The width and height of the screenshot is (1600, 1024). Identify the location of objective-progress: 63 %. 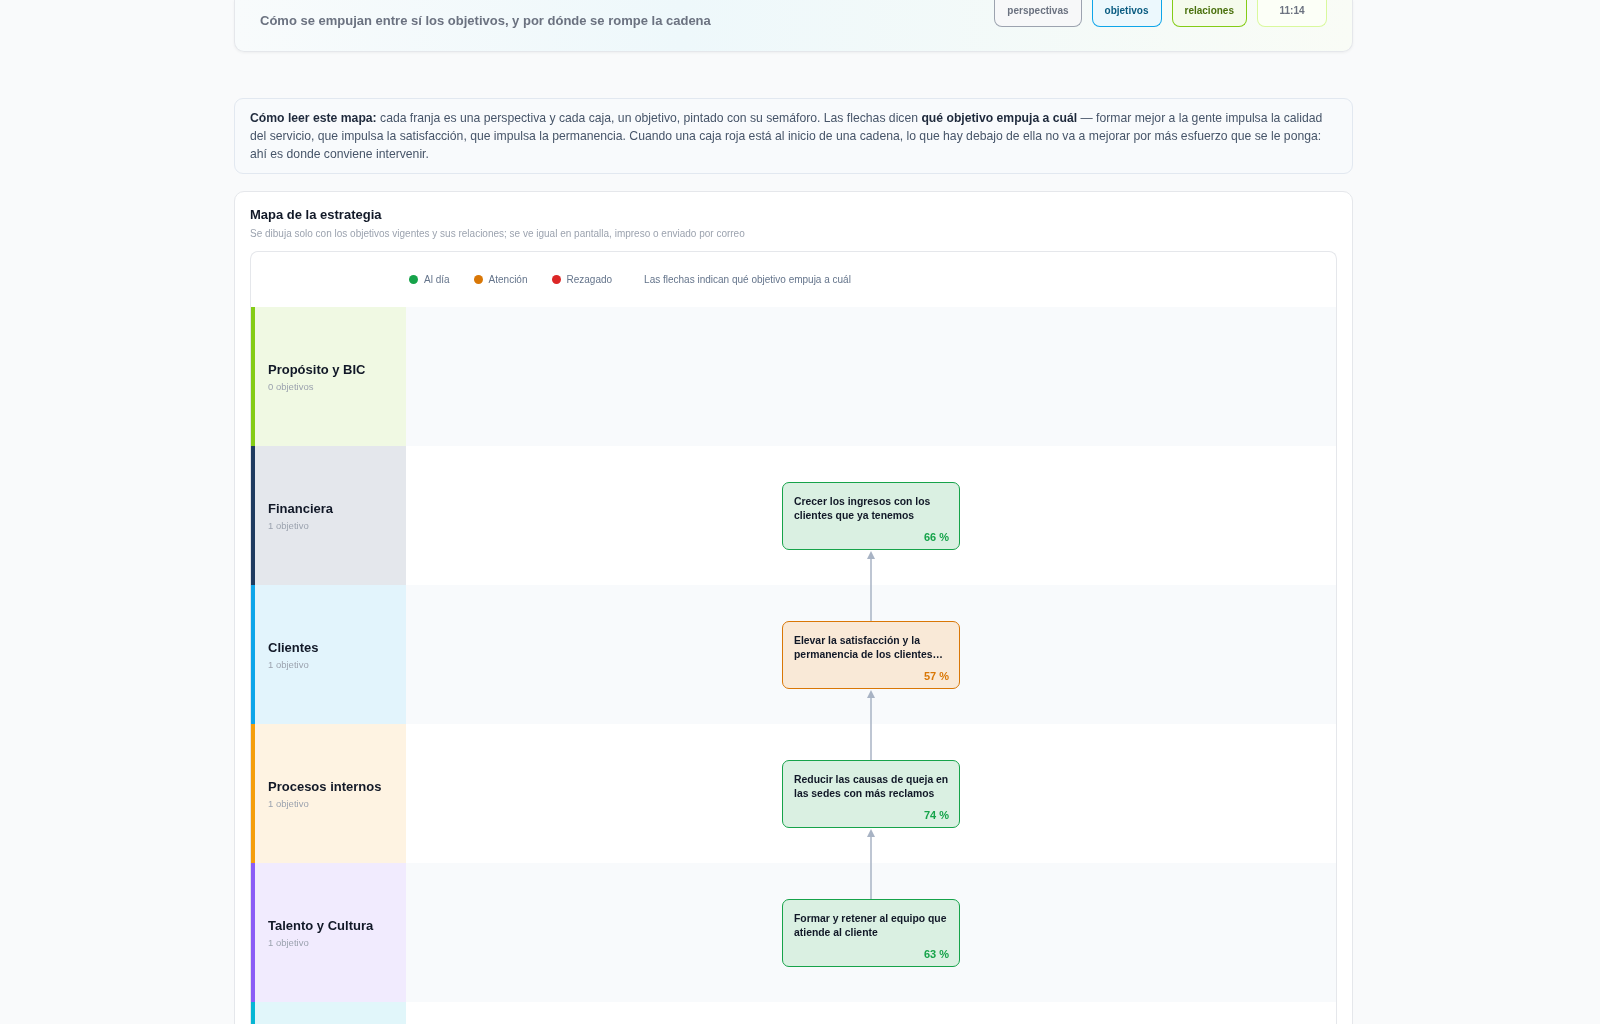
(936, 953).